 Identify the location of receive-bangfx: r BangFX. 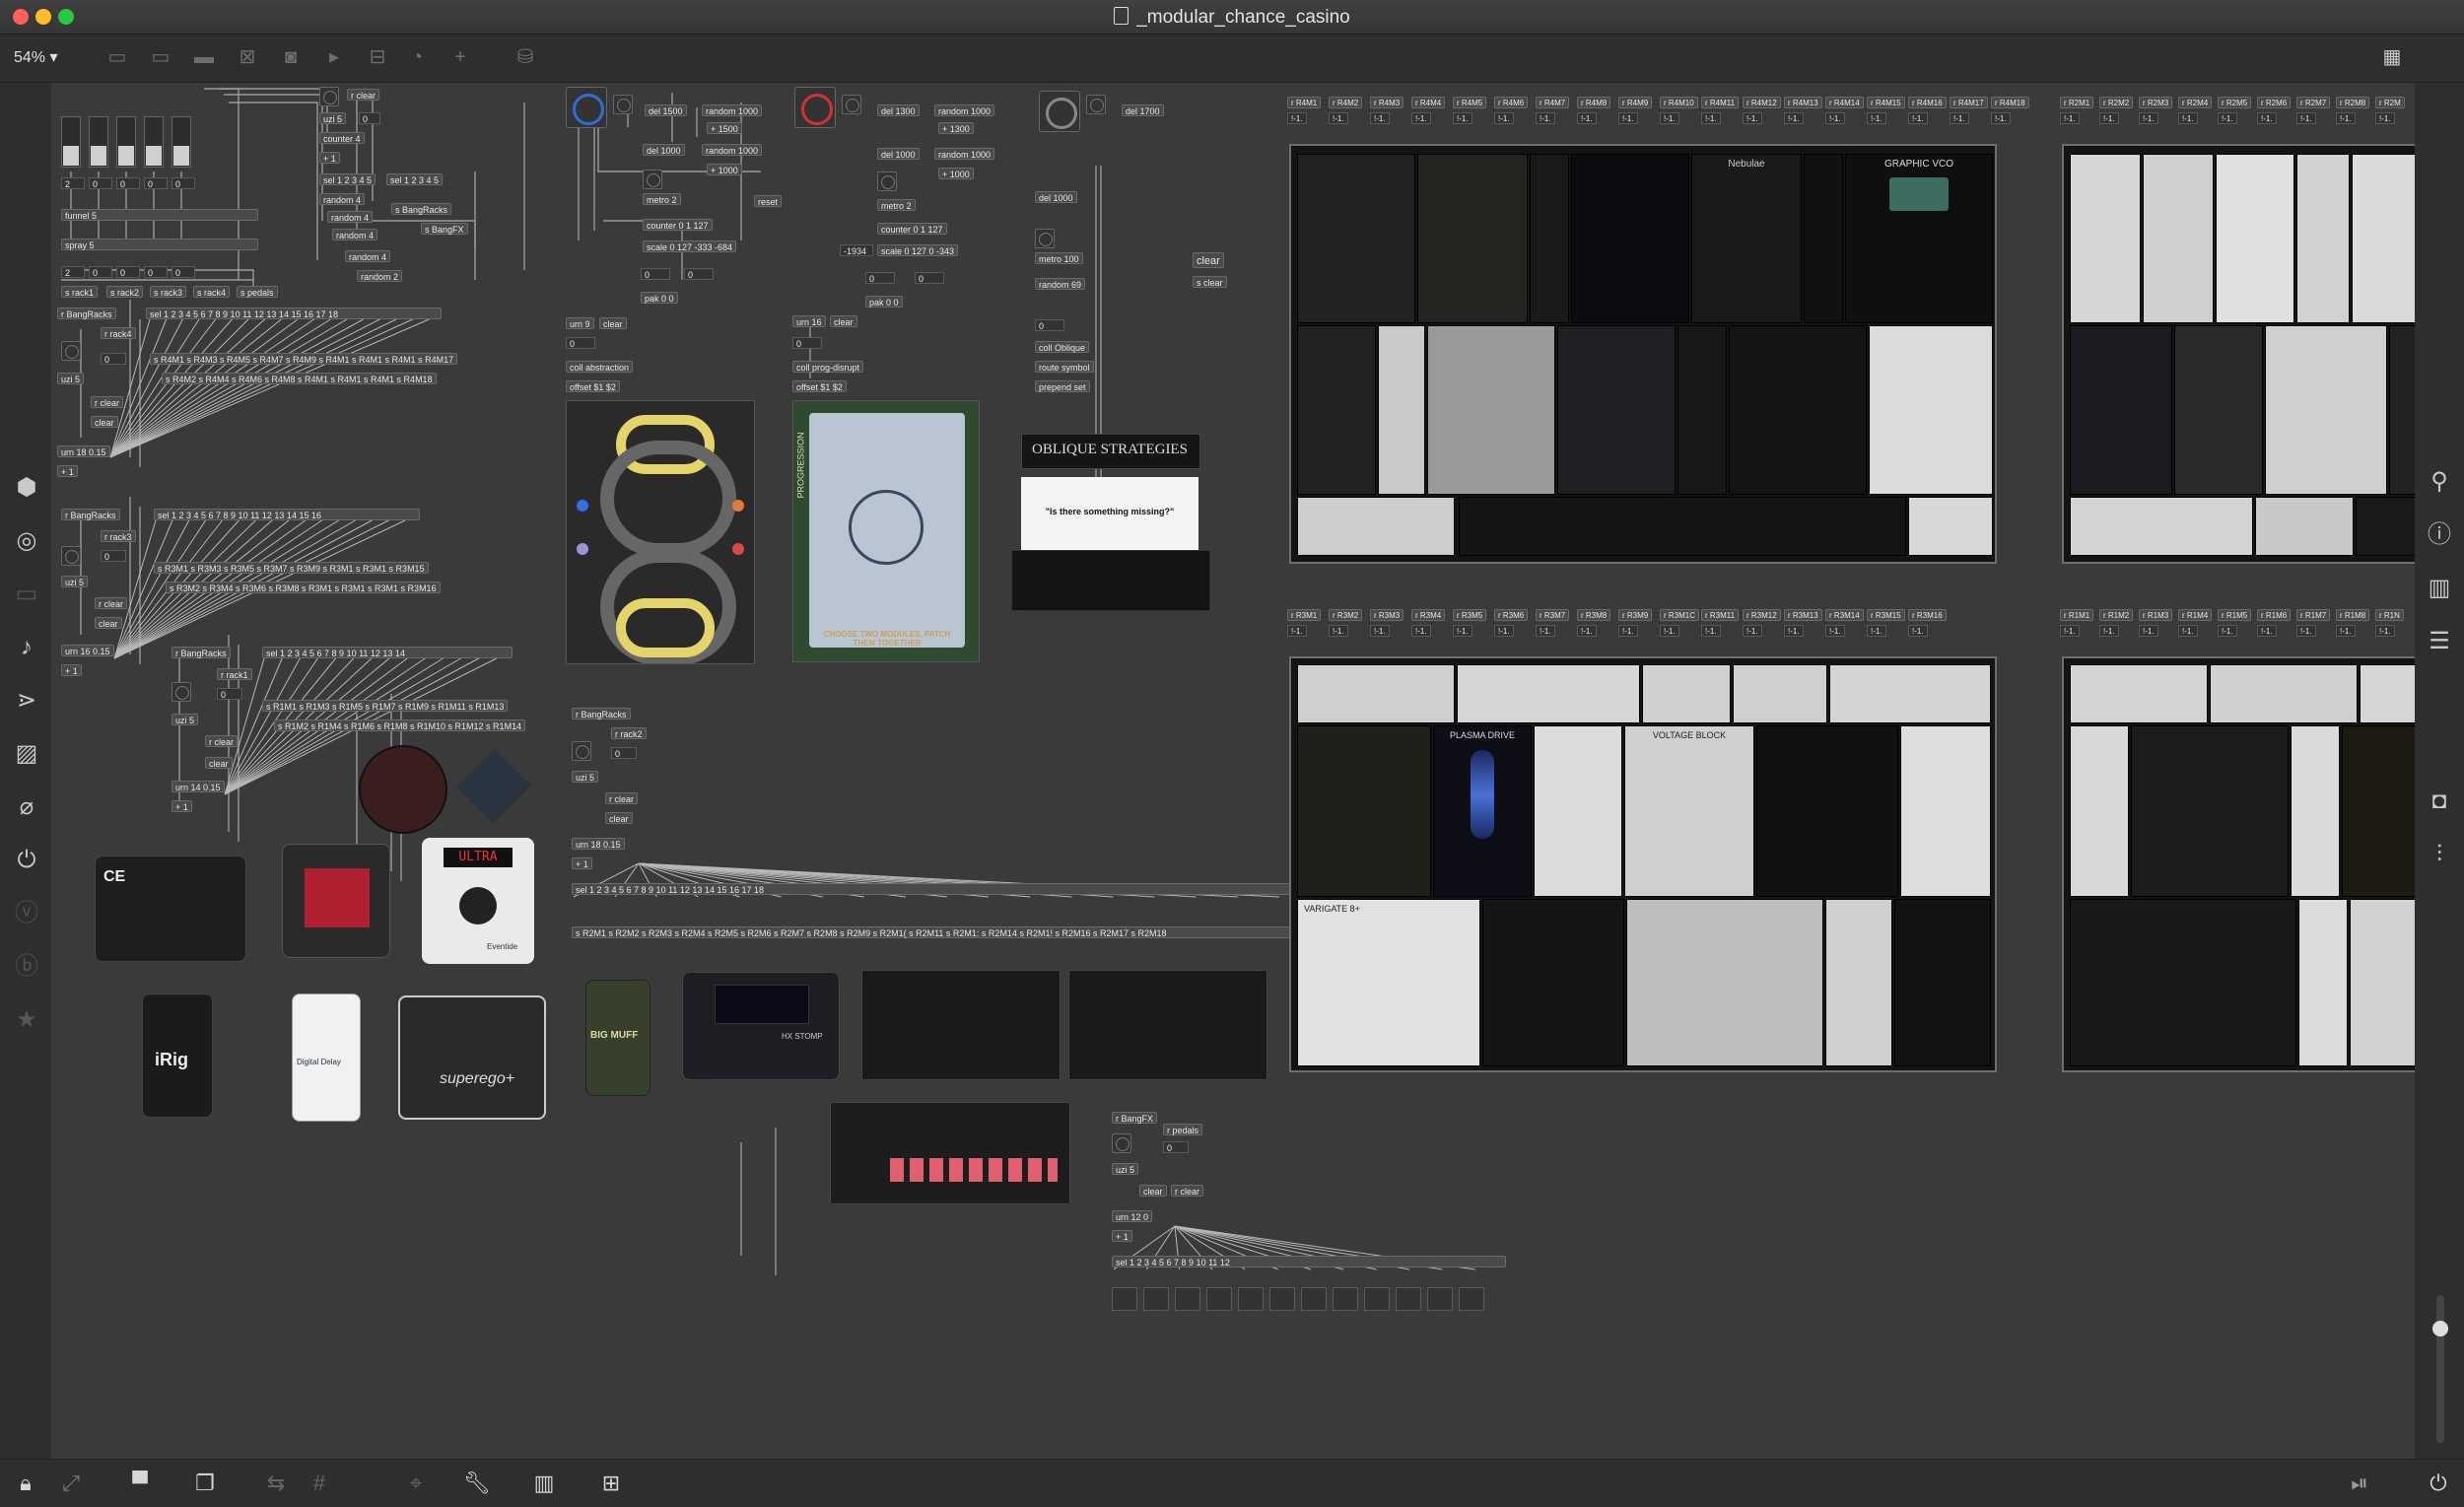
(1135, 1118).